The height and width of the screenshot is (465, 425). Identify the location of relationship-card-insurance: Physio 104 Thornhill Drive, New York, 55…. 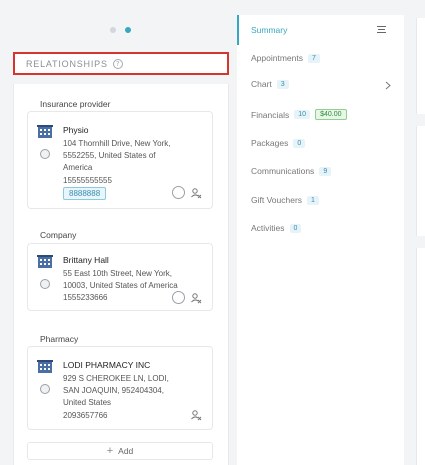
(120, 160).